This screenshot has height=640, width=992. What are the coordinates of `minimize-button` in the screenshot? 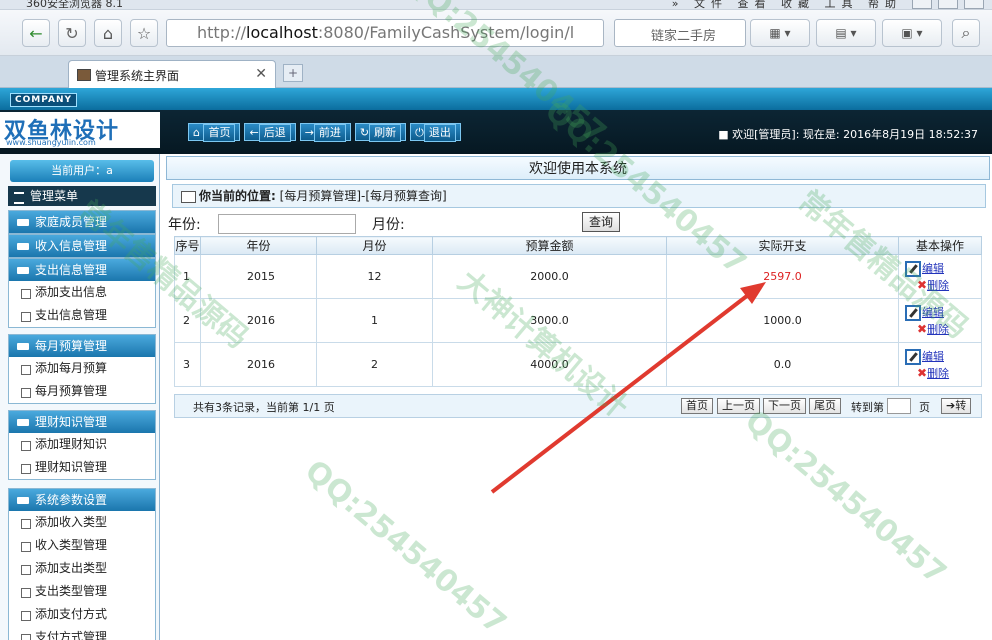 It's located at (922, 4).